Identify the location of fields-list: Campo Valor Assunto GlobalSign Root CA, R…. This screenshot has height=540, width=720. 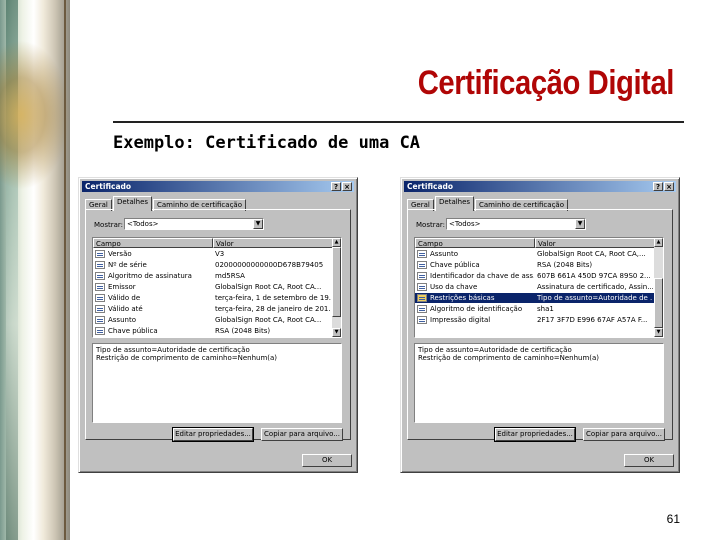
(539, 287).